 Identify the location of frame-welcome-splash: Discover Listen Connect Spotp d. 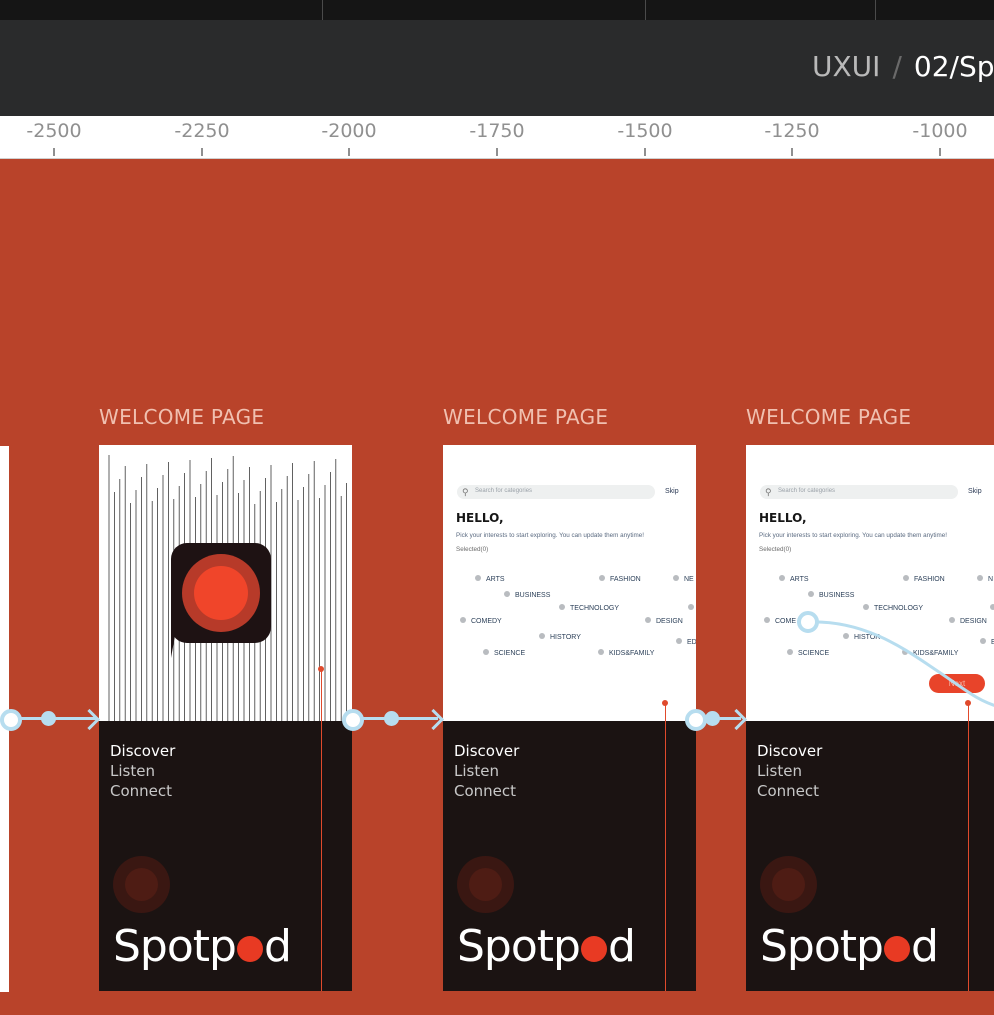
(225, 718).